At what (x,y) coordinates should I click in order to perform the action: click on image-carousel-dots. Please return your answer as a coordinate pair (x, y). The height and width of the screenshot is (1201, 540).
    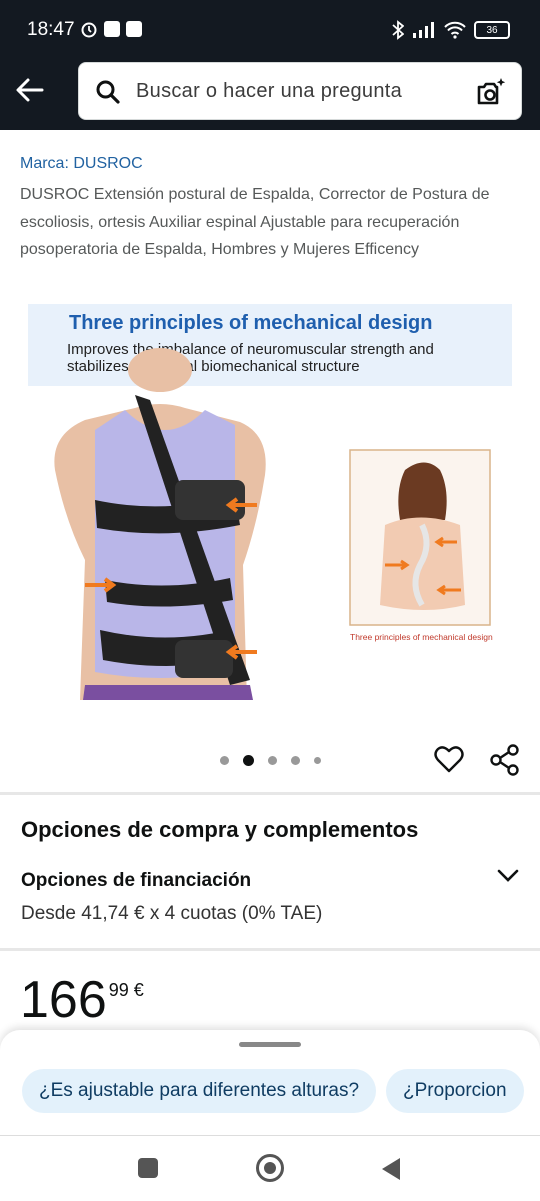
    Looking at the image, I should click on (270, 760).